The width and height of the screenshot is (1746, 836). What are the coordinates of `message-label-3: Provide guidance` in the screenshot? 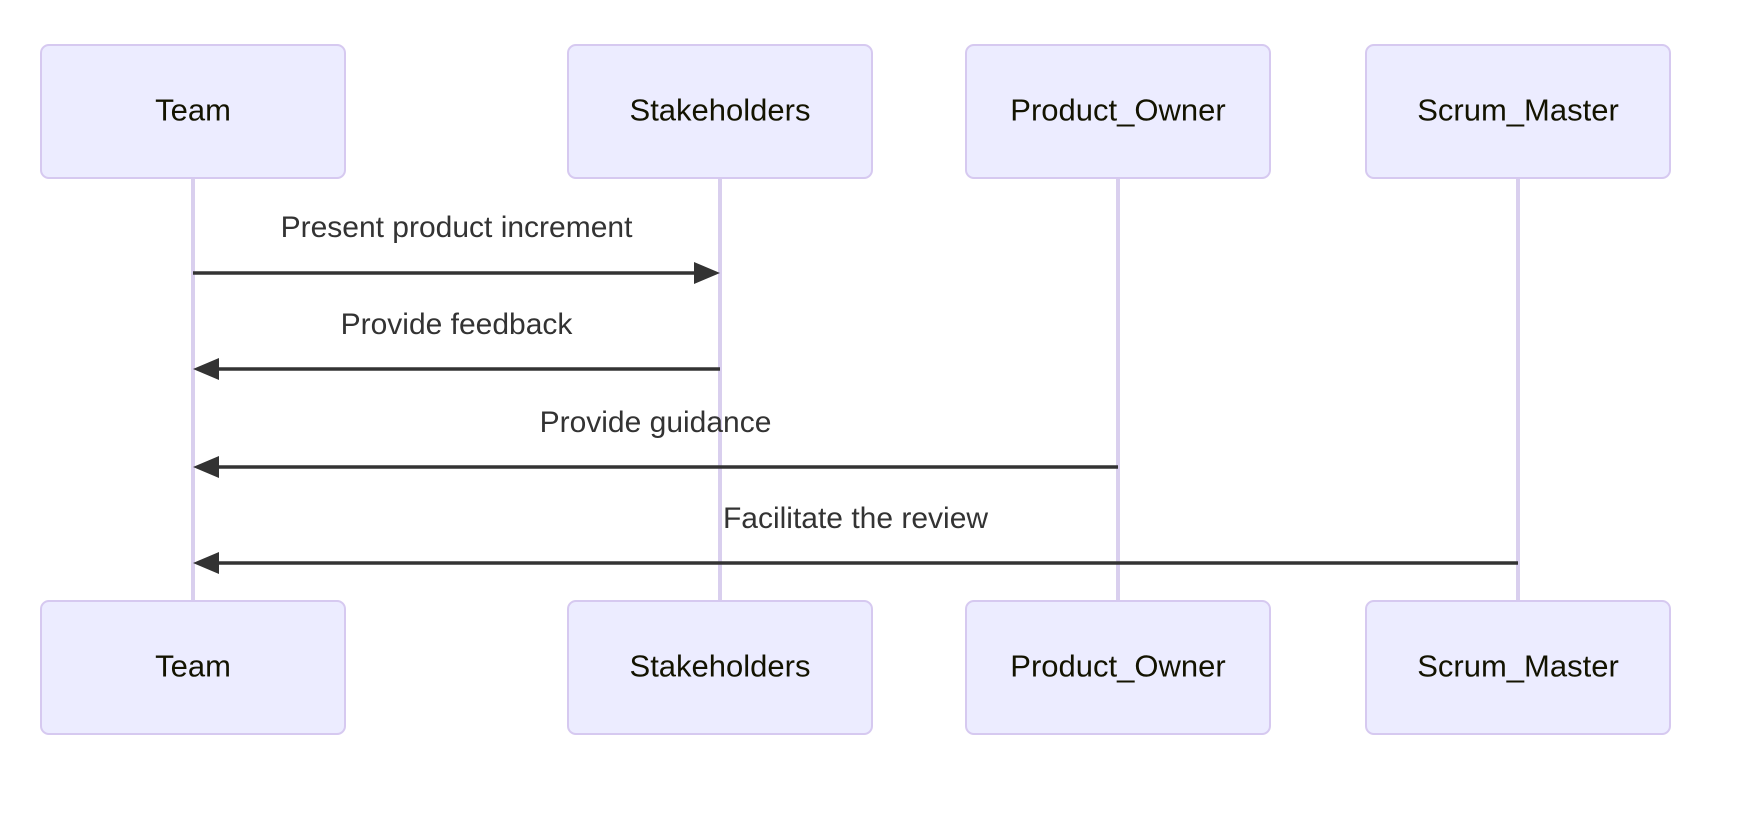 It's located at (656, 422).